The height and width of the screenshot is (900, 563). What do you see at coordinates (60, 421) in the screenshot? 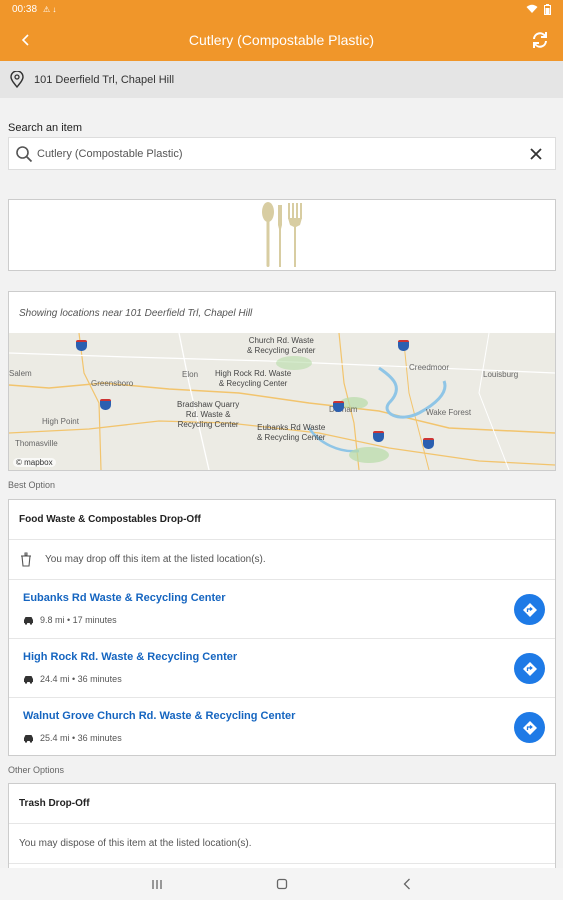
I see `map-city: High Point` at bounding box center [60, 421].